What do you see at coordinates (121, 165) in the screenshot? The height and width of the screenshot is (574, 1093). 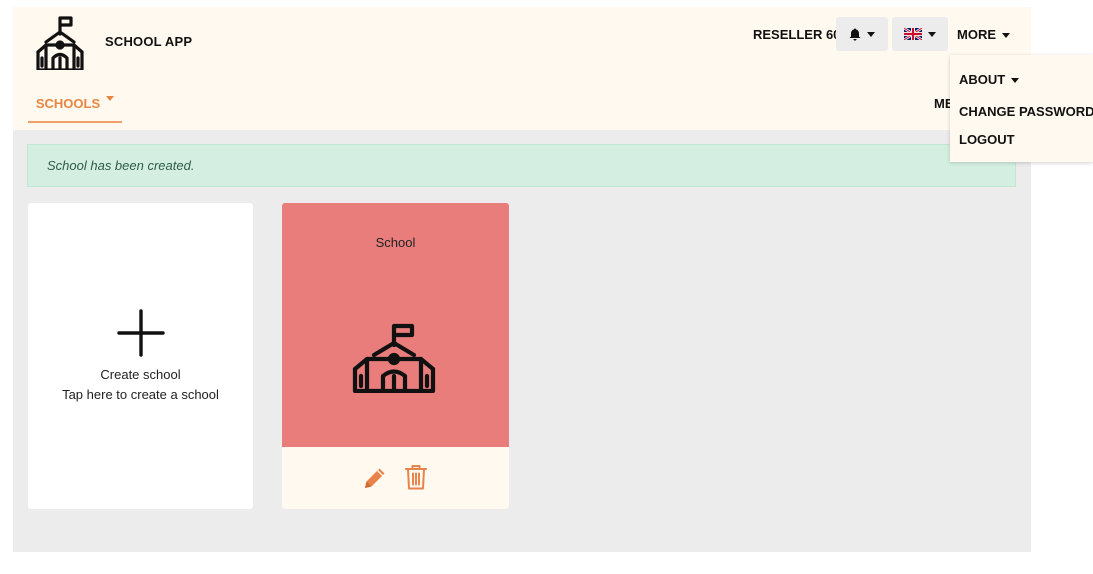 I see `alert-message: School has been created.` at bounding box center [121, 165].